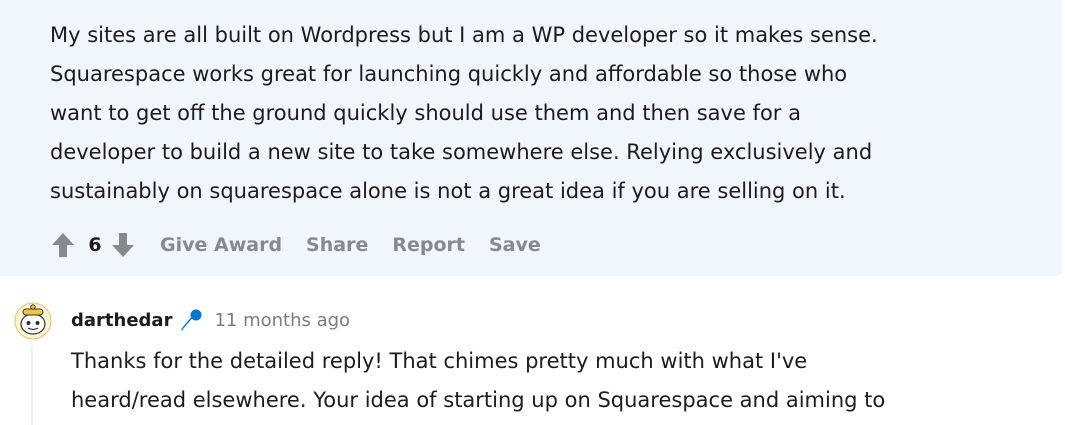  What do you see at coordinates (295, 245) in the screenshot?
I see `comment-actions: 6 Give Award Share Report Save` at bounding box center [295, 245].